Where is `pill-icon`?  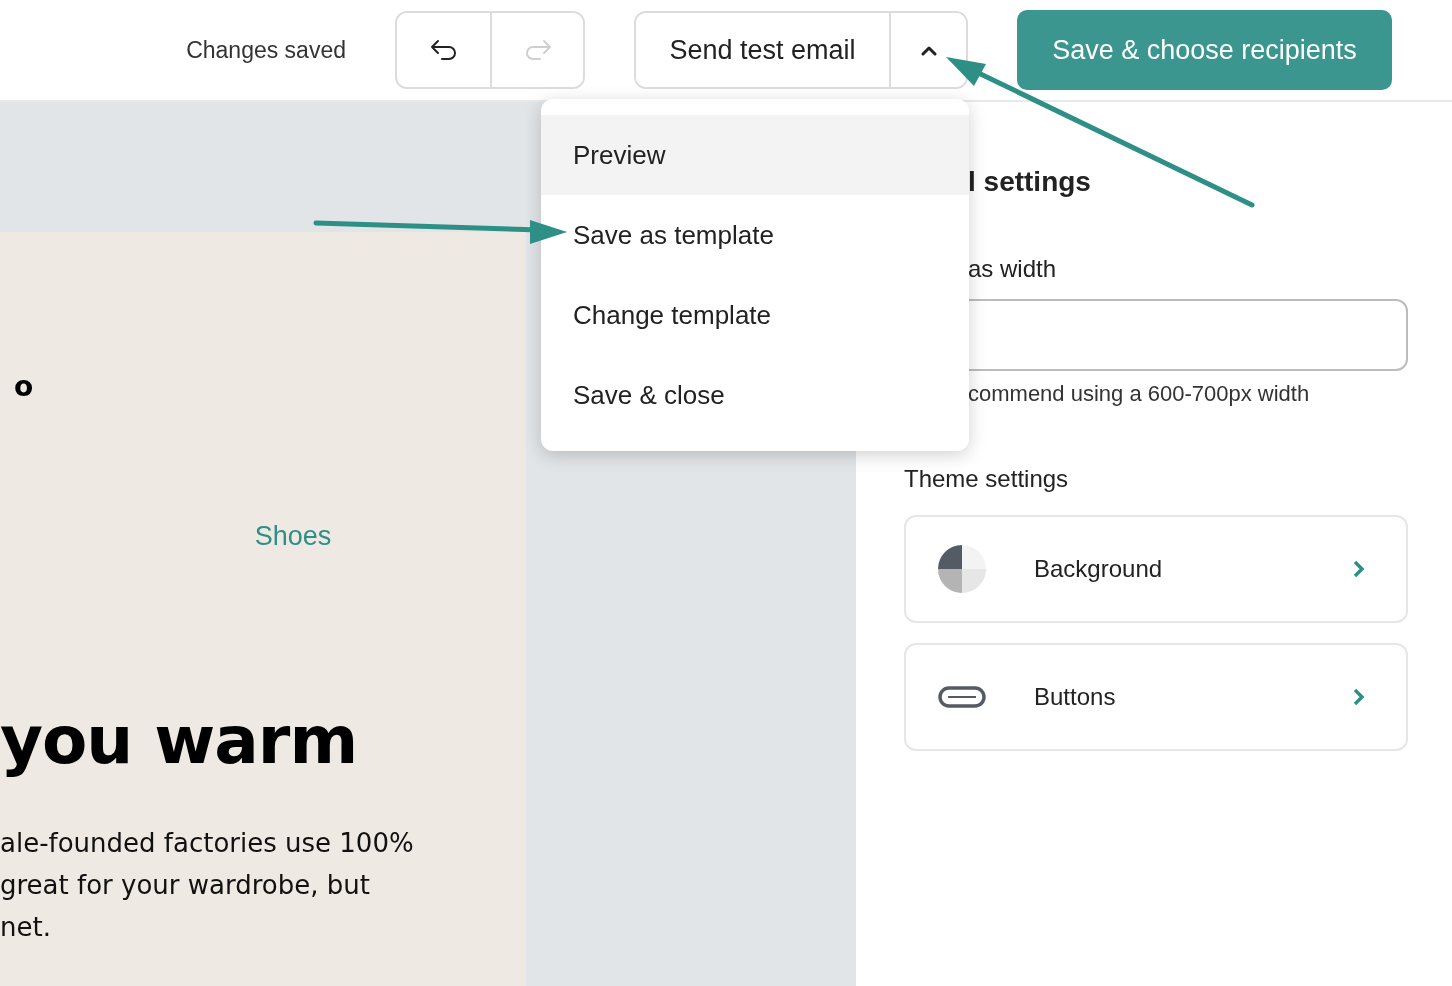
pill-icon is located at coordinates (962, 697).